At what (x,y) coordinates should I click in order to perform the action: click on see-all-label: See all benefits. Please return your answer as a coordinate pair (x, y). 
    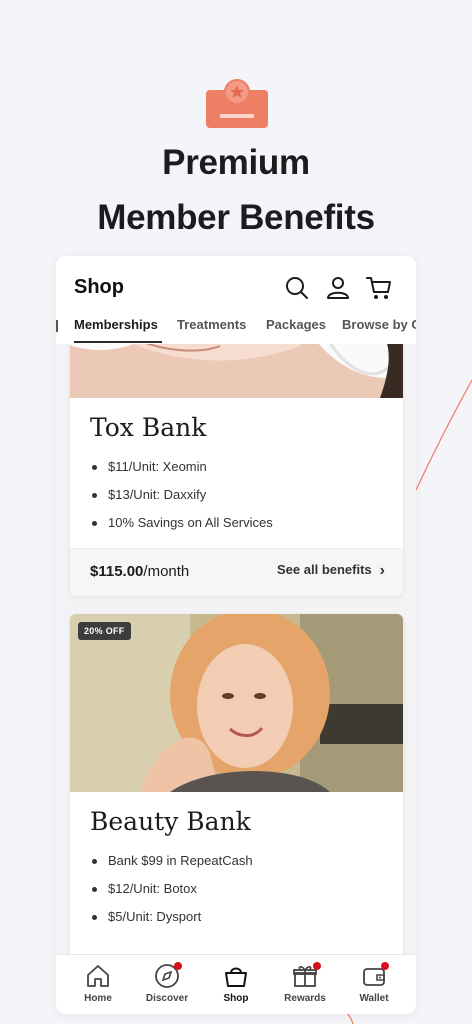
    Looking at the image, I should click on (324, 569).